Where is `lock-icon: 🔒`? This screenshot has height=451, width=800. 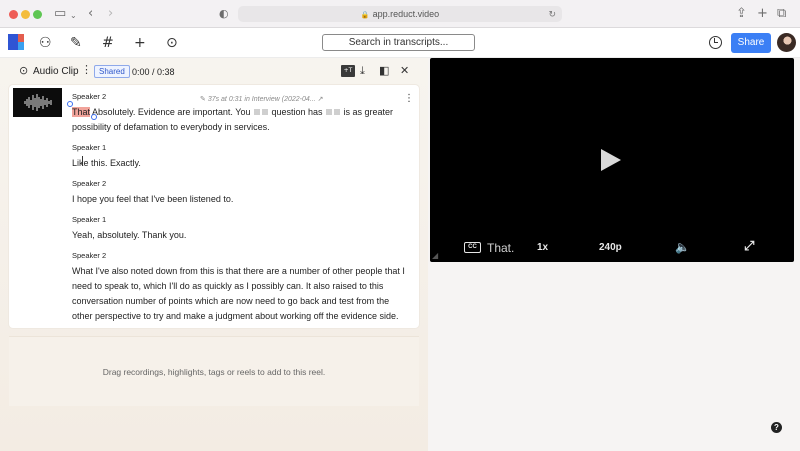
lock-icon: 🔒 is located at coordinates (365, 15).